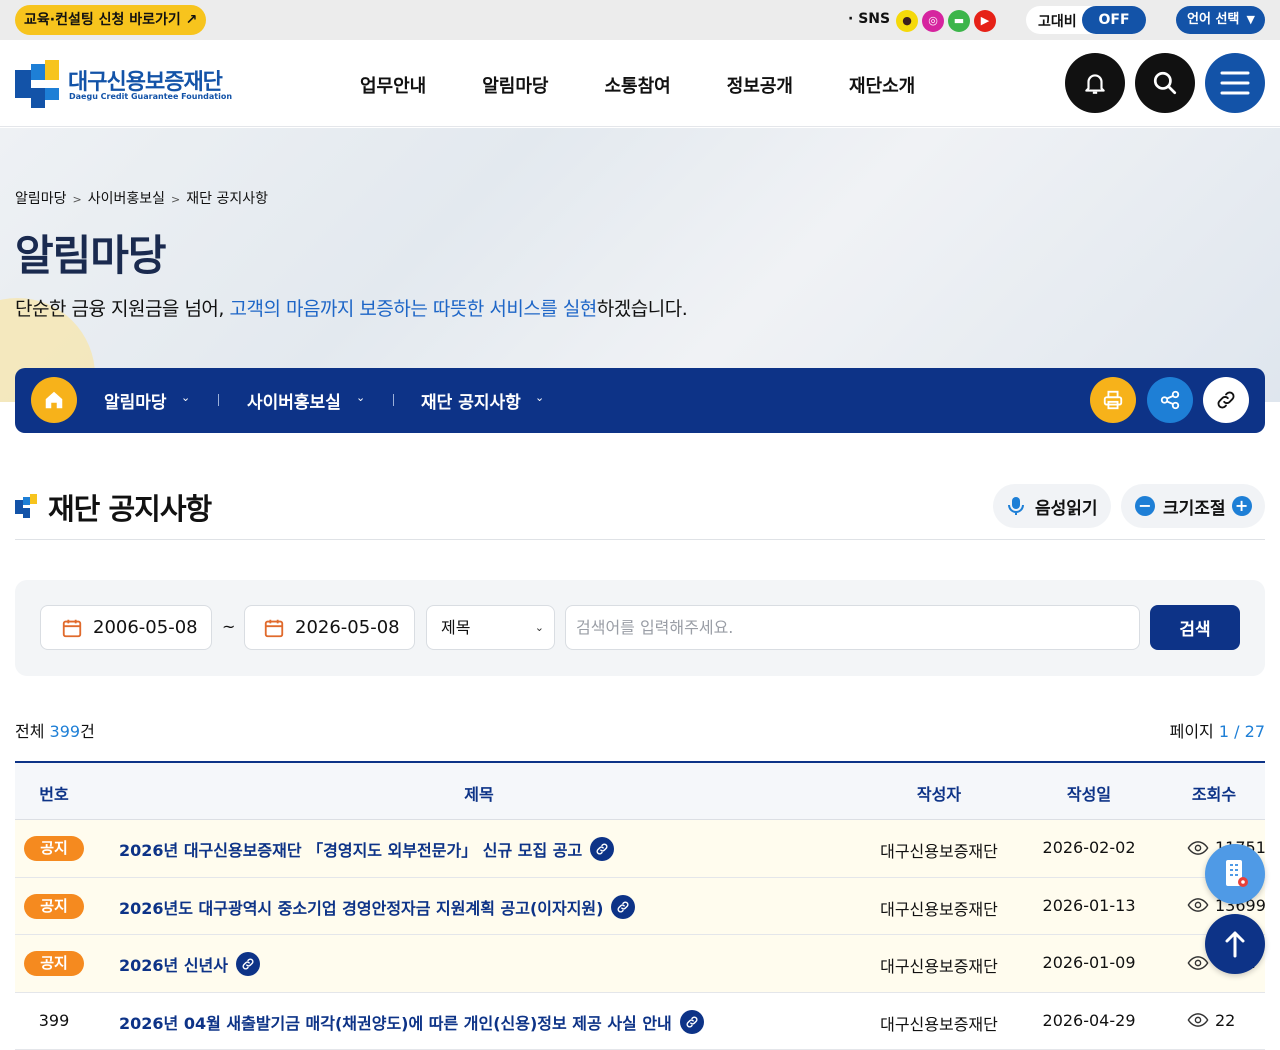  Describe the element at coordinates (65, 731) in the screenshot. I see `total-count-value: 399` at that location.